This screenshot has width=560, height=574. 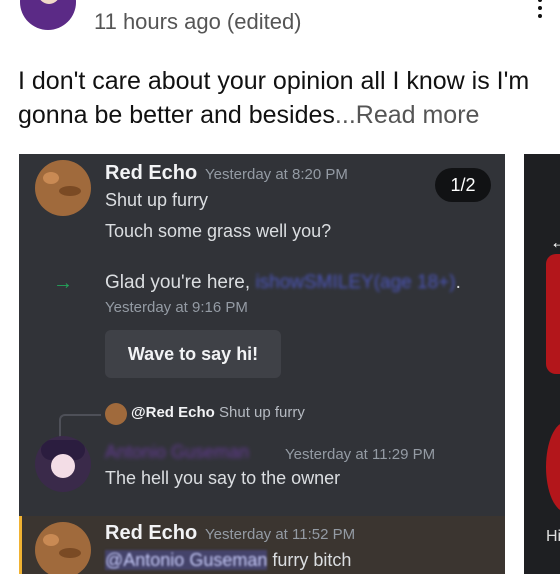 What do you see at coordinates (541, 11) in the screenshot?
I see `more-options-icon` at bounding box center [541, 11].